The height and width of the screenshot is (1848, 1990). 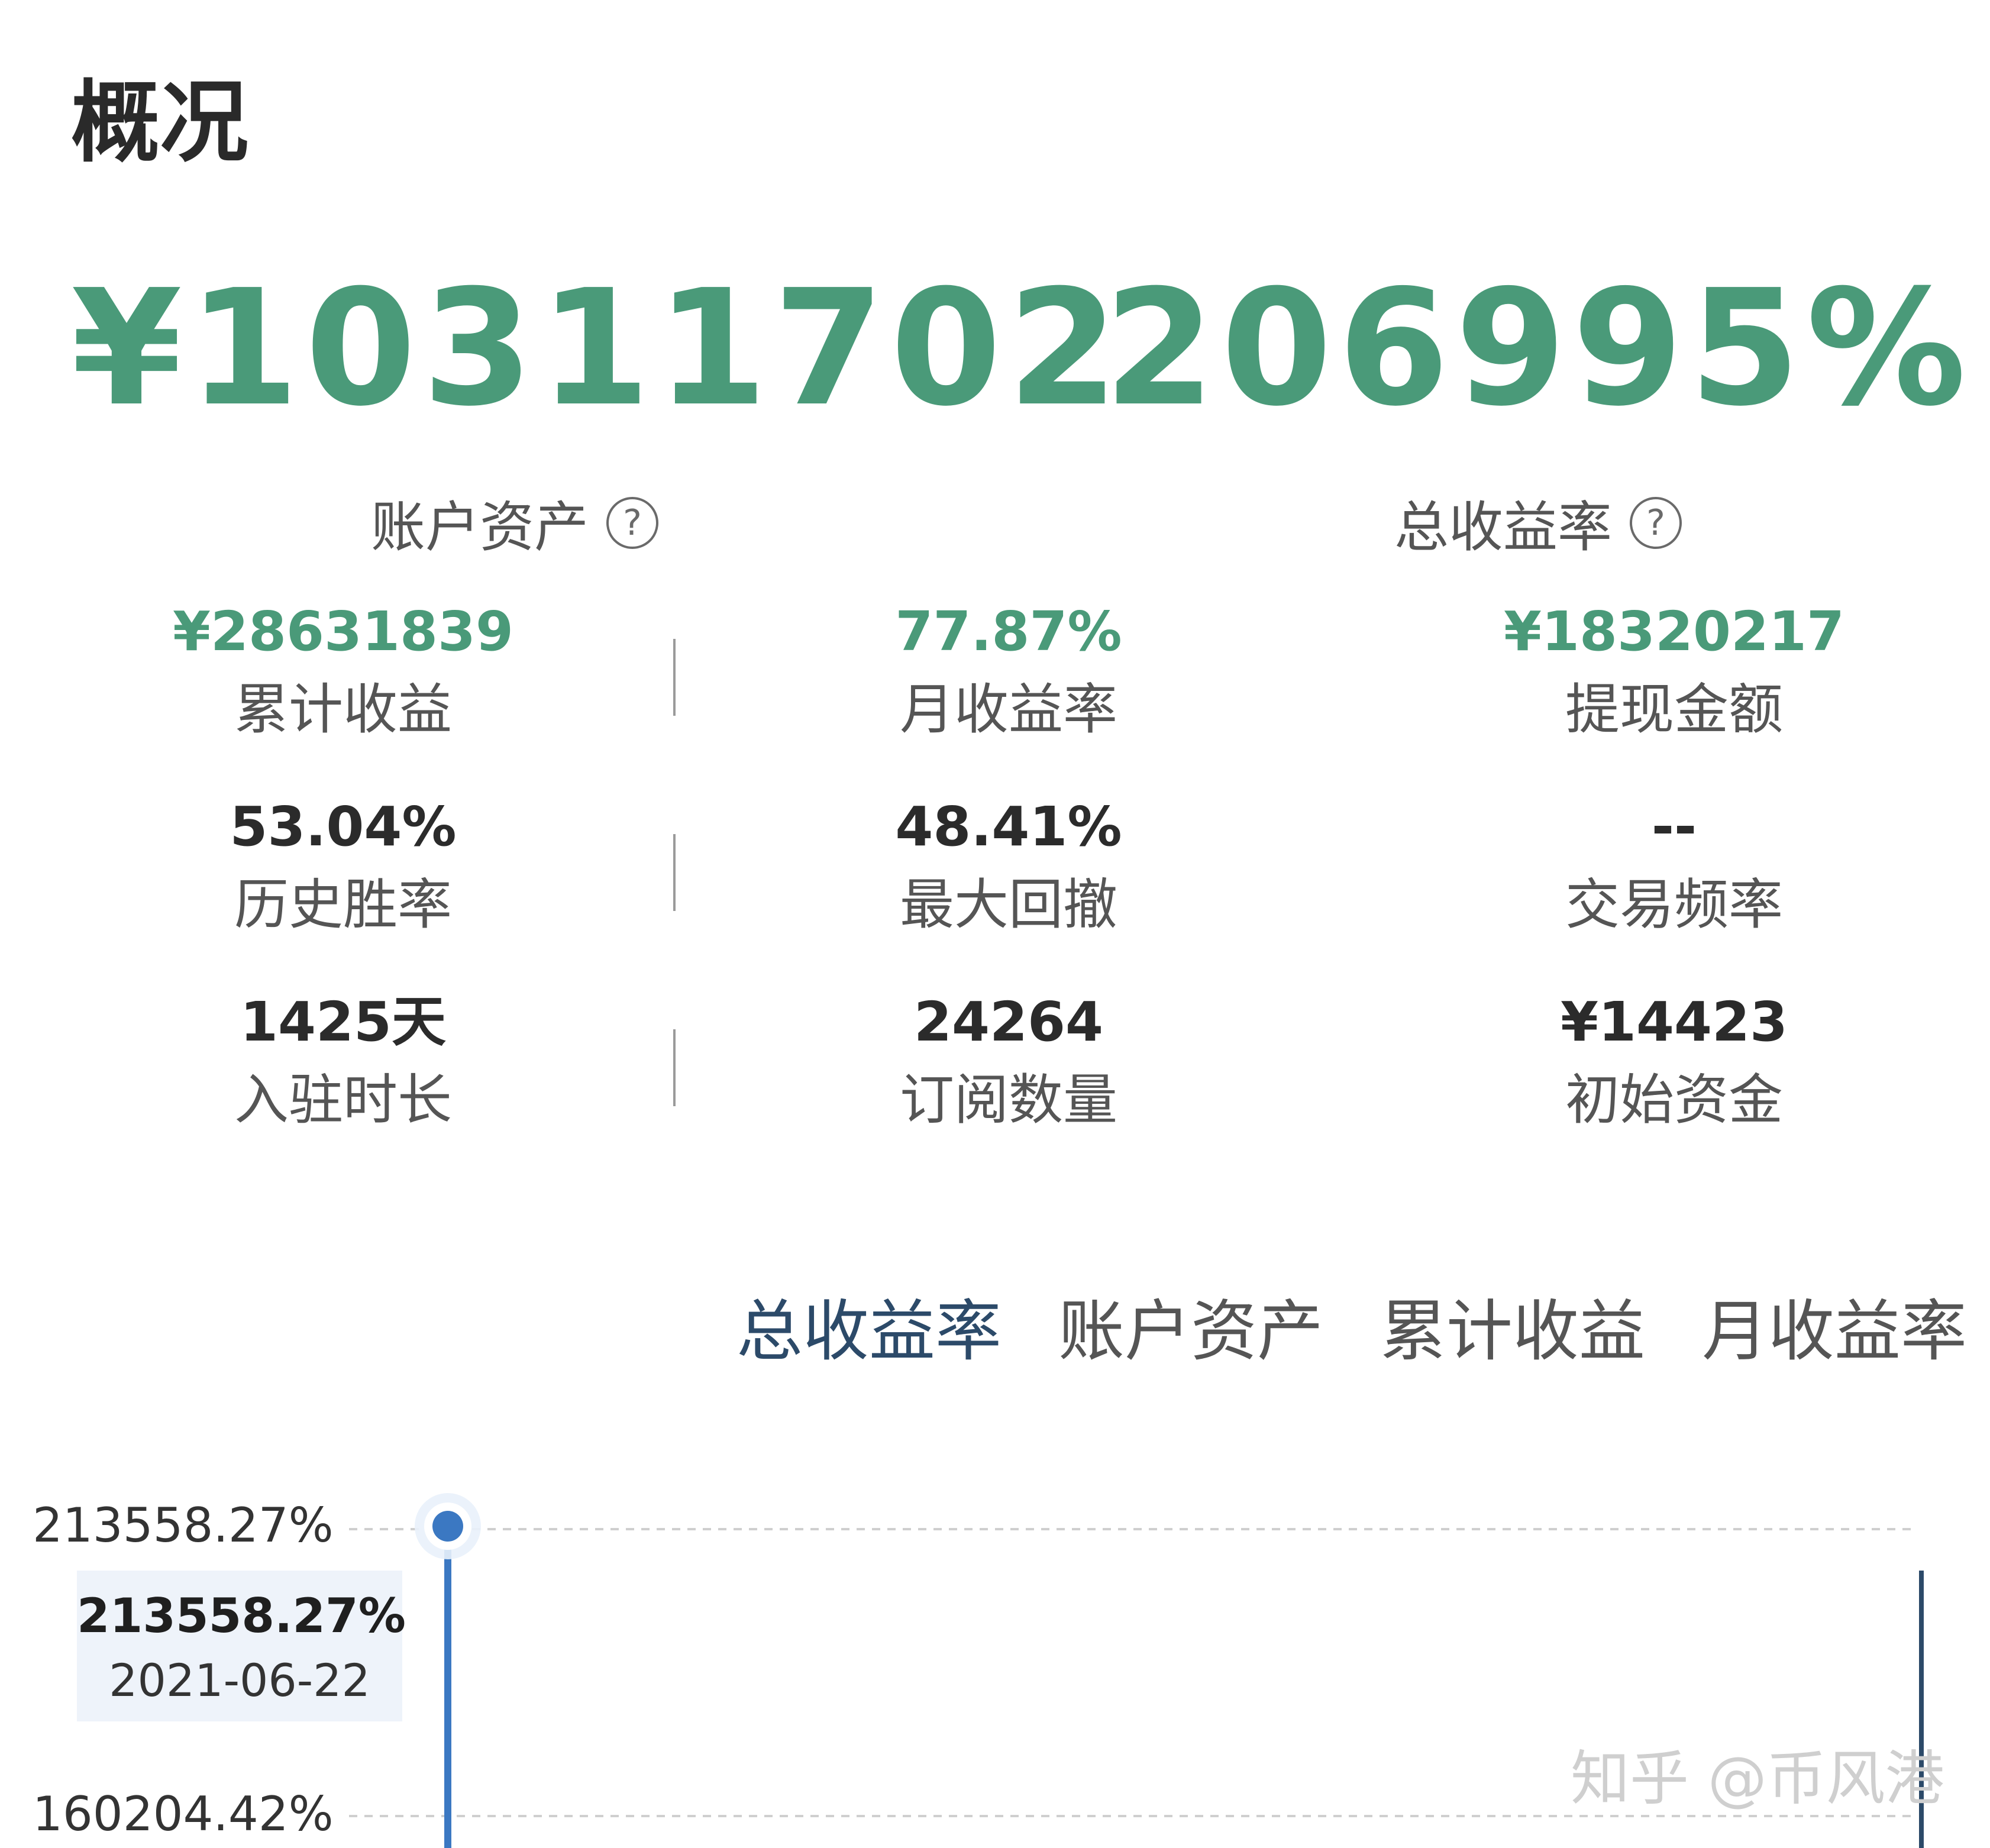 What do you see at coordinates (1757, 1778) in the screenshot?
I see `watermark: 知乎 @币风港` at bounding box center [1757, 1778].